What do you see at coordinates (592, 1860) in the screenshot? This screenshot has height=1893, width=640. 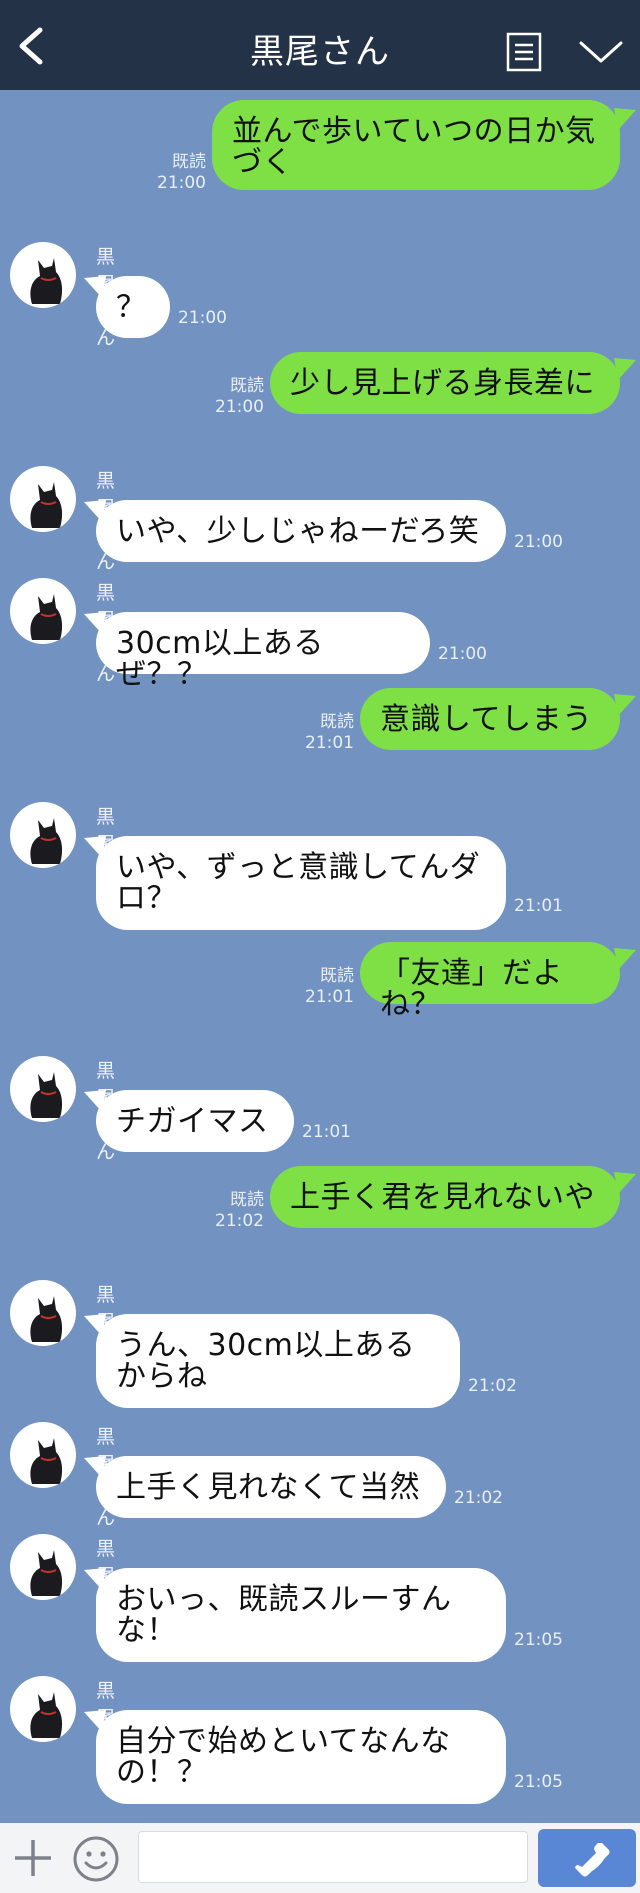 I see `phone-icon` at bounding box center [592, 1860].